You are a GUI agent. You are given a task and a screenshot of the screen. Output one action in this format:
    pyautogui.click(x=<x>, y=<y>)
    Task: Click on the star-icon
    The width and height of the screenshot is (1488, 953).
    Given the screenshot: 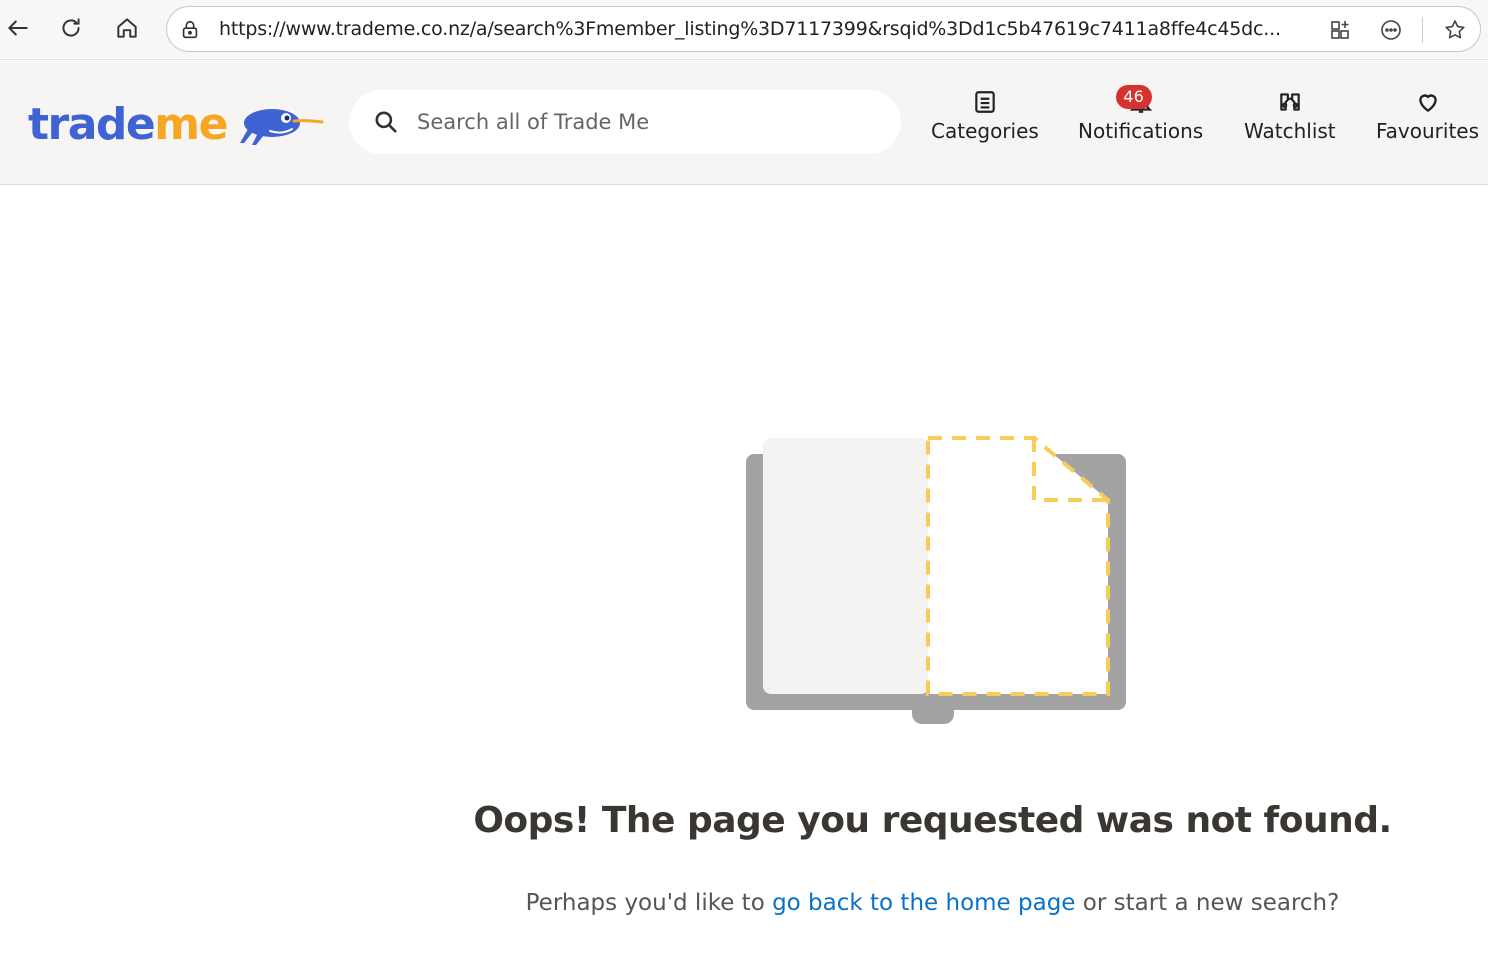 What is the action you would take?
    pyautogui.click(x=1455, y=29)
    